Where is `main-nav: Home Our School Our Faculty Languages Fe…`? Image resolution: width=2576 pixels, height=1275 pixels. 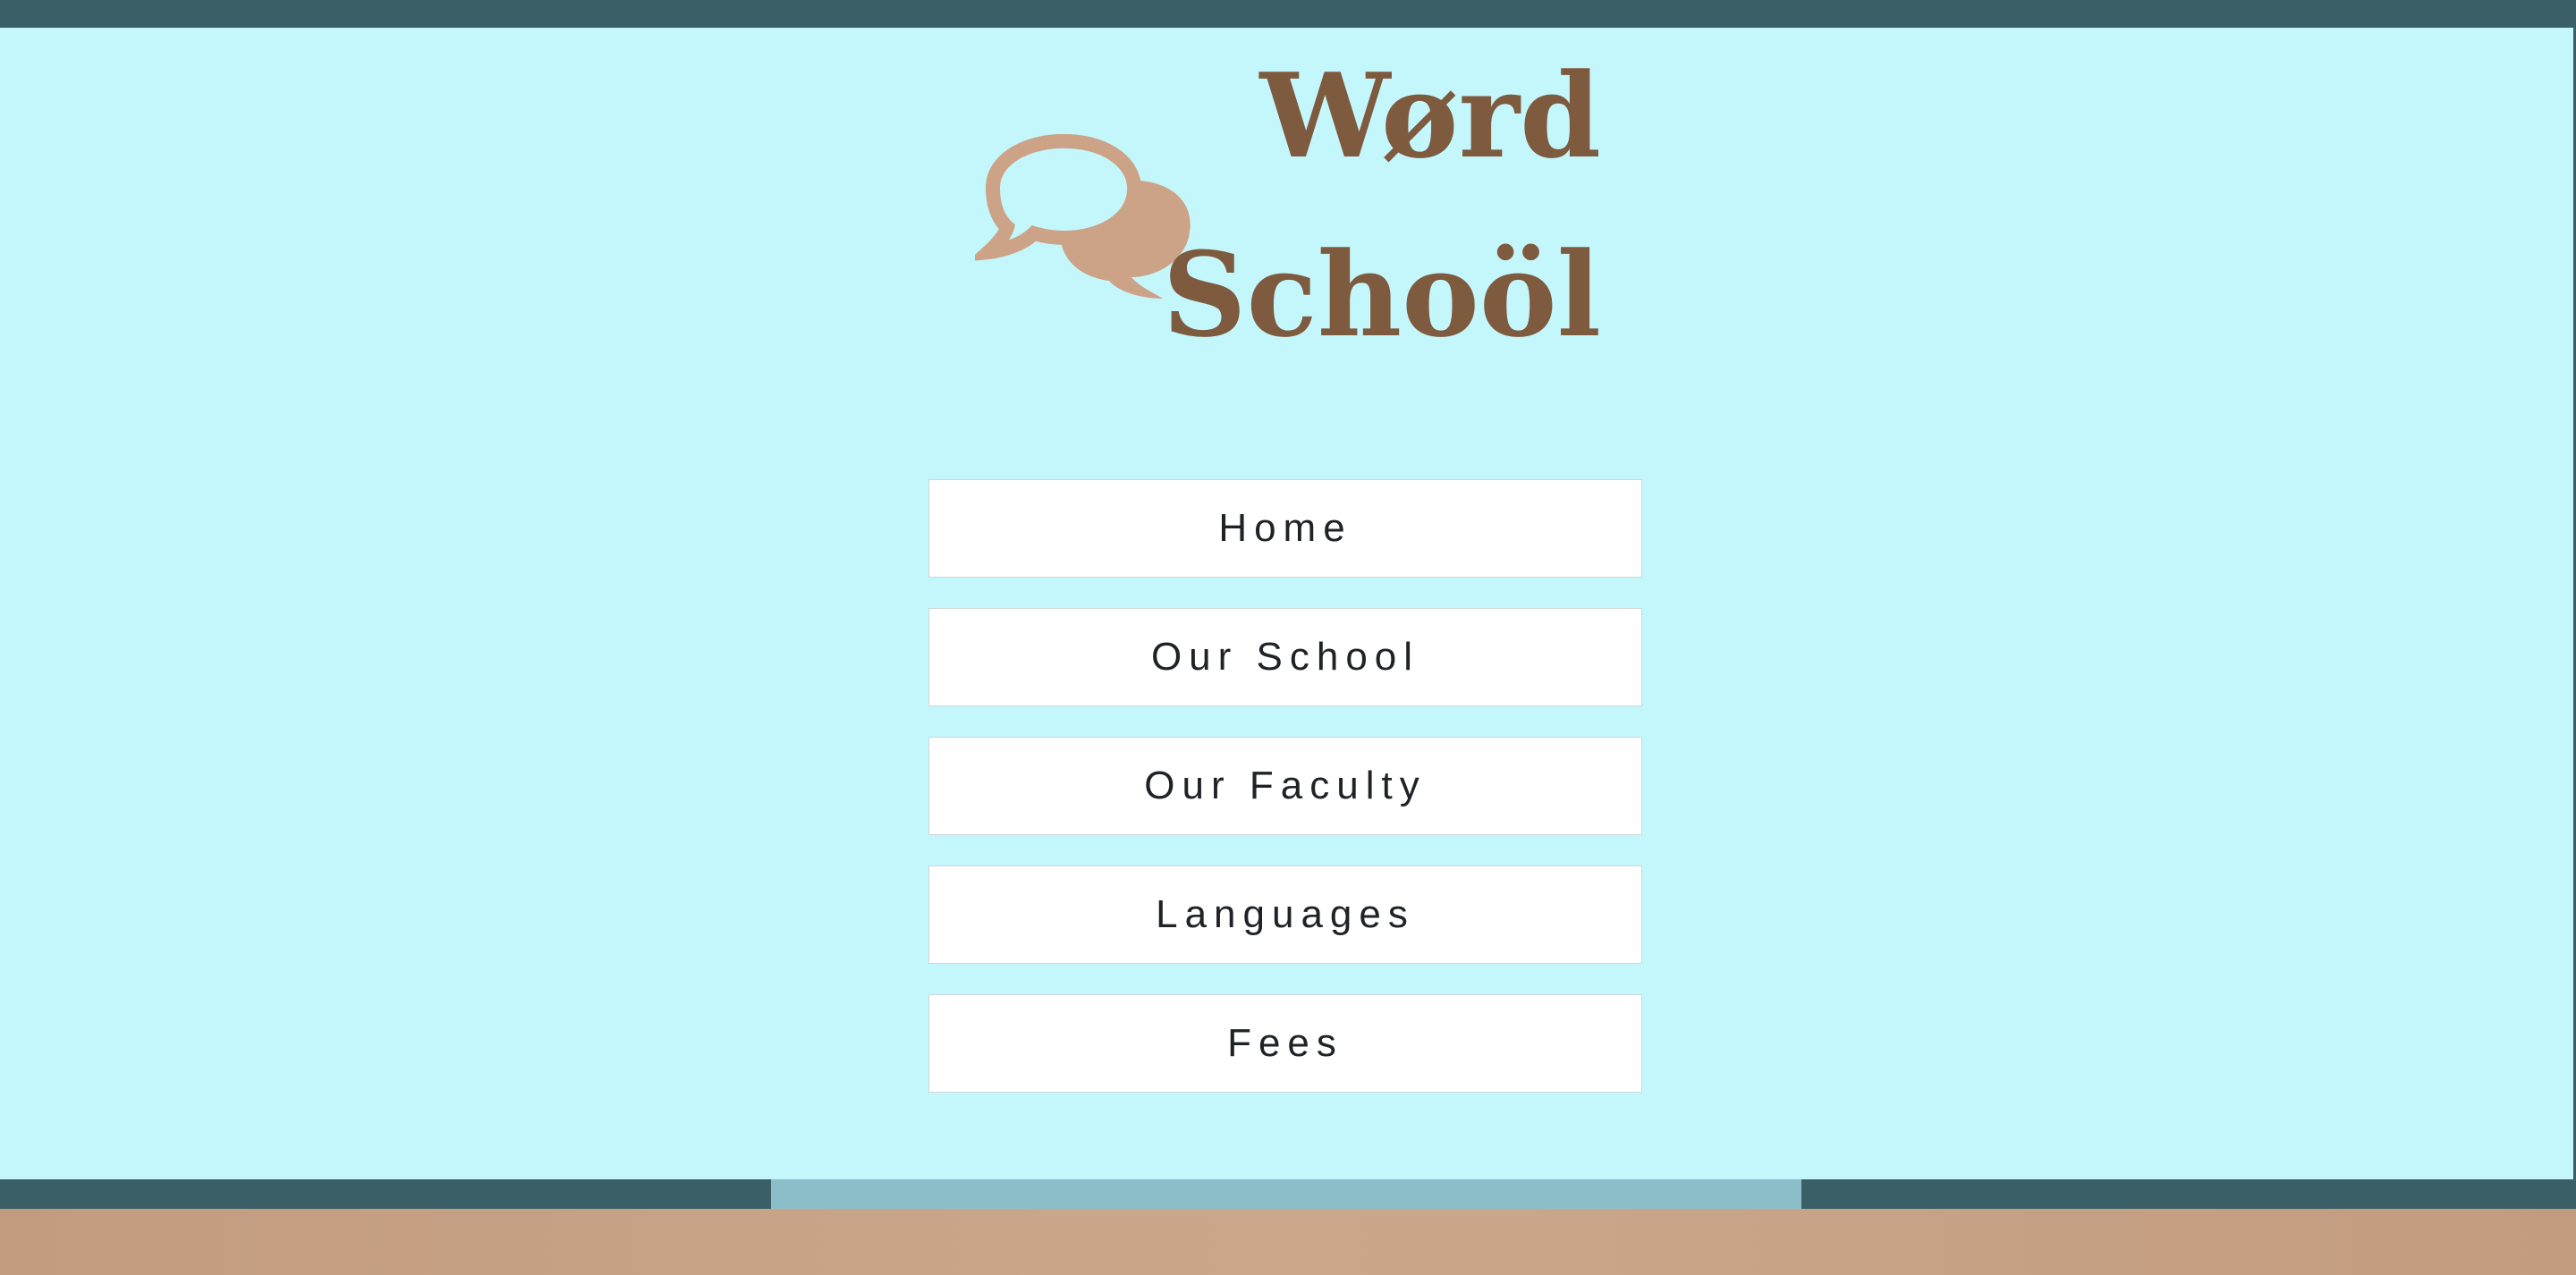
main-nav: Home Our School Our Faculty Languages Fe… is located at coordinates (1286, 801).